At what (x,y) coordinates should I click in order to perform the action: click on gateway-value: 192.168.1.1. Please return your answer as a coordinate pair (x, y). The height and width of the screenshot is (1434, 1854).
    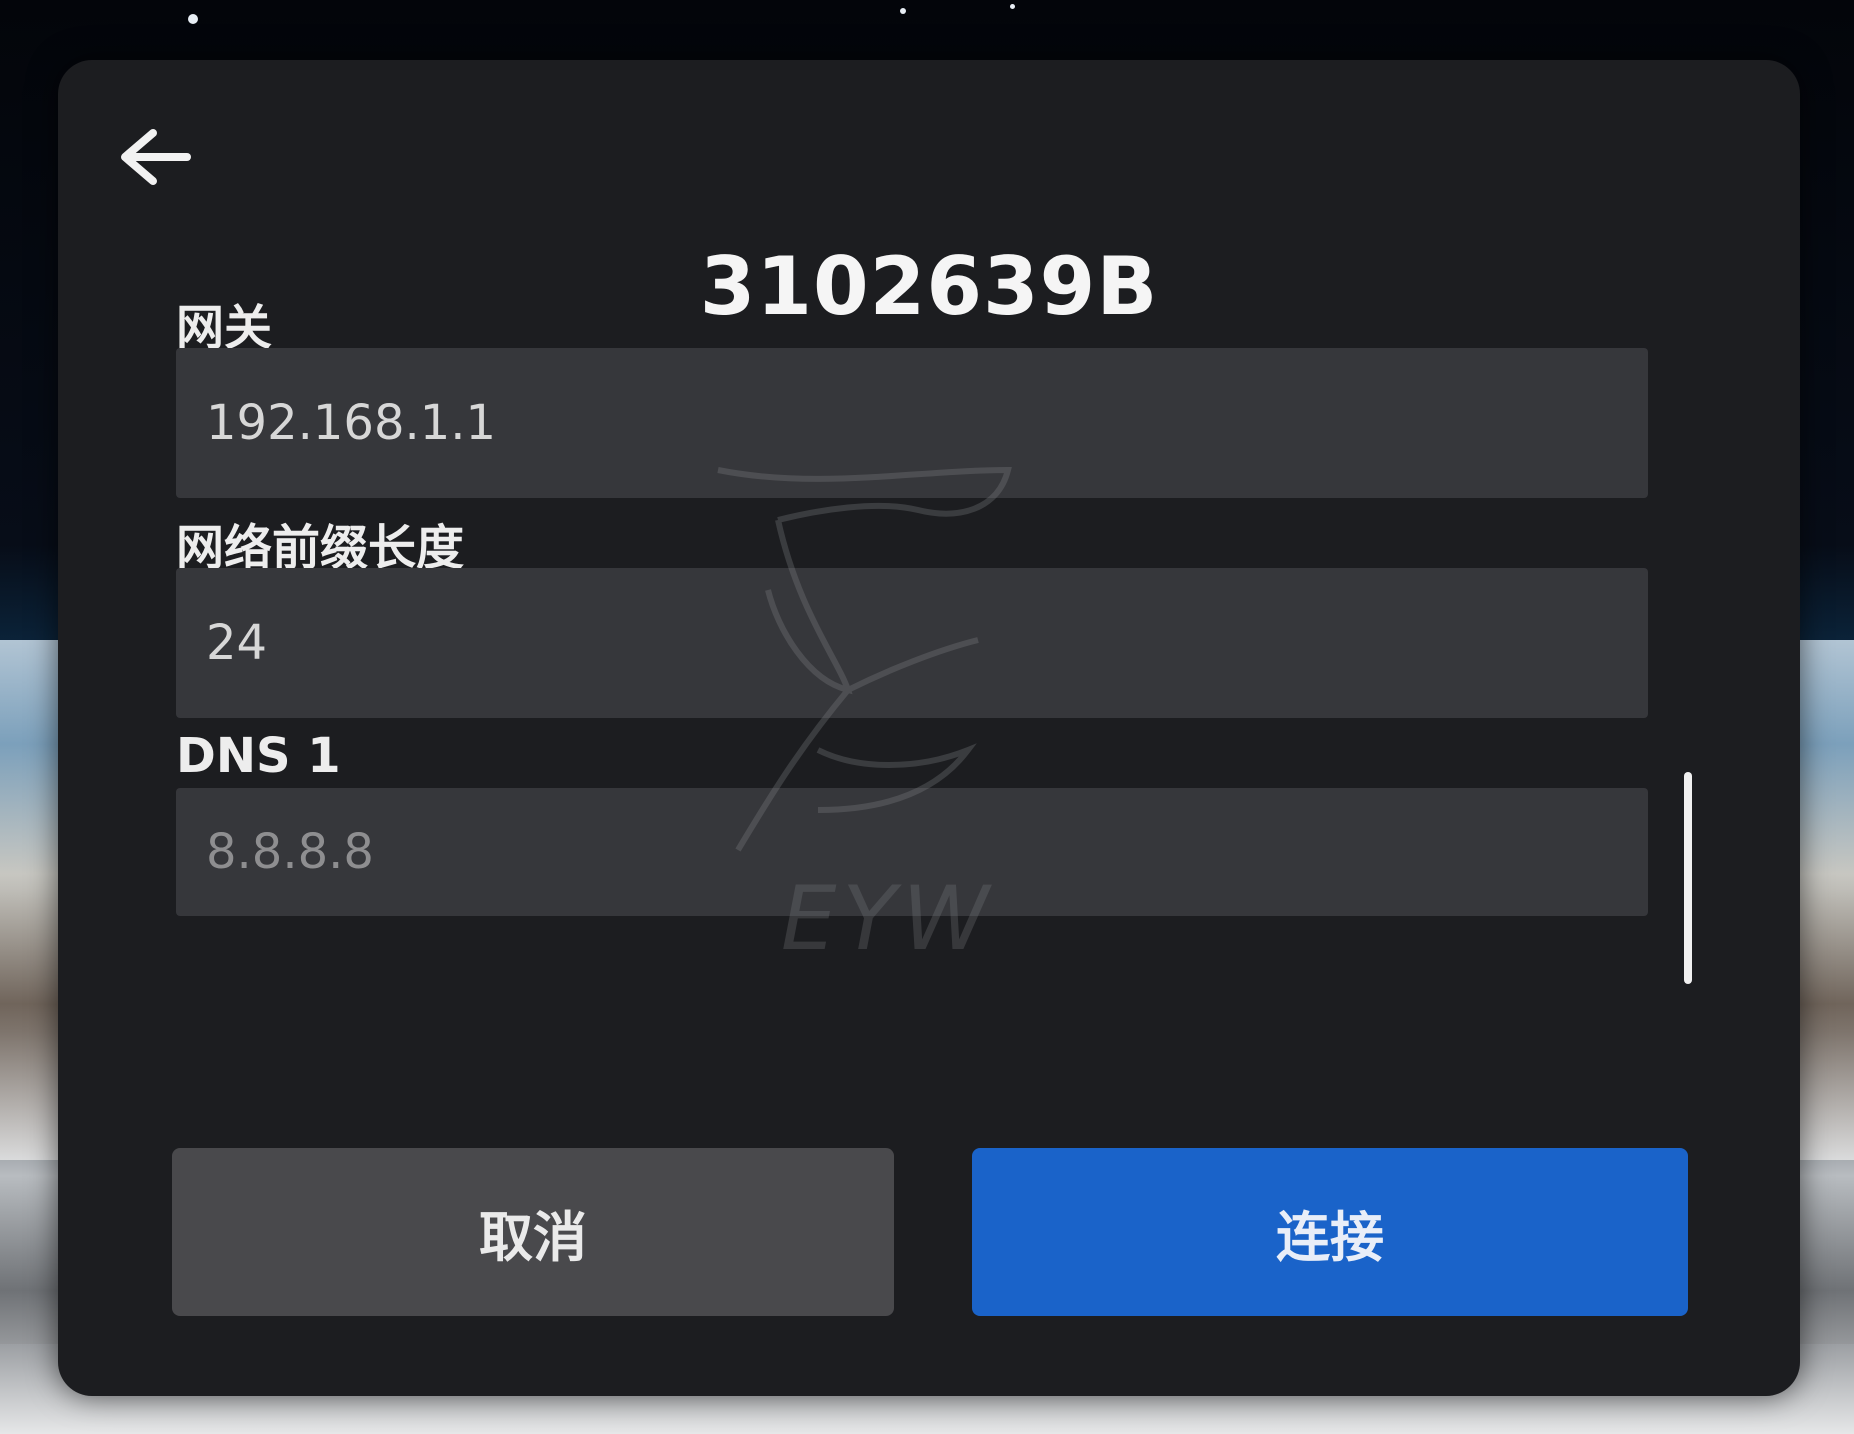
    Looking at the image, I should click on (351, 423).